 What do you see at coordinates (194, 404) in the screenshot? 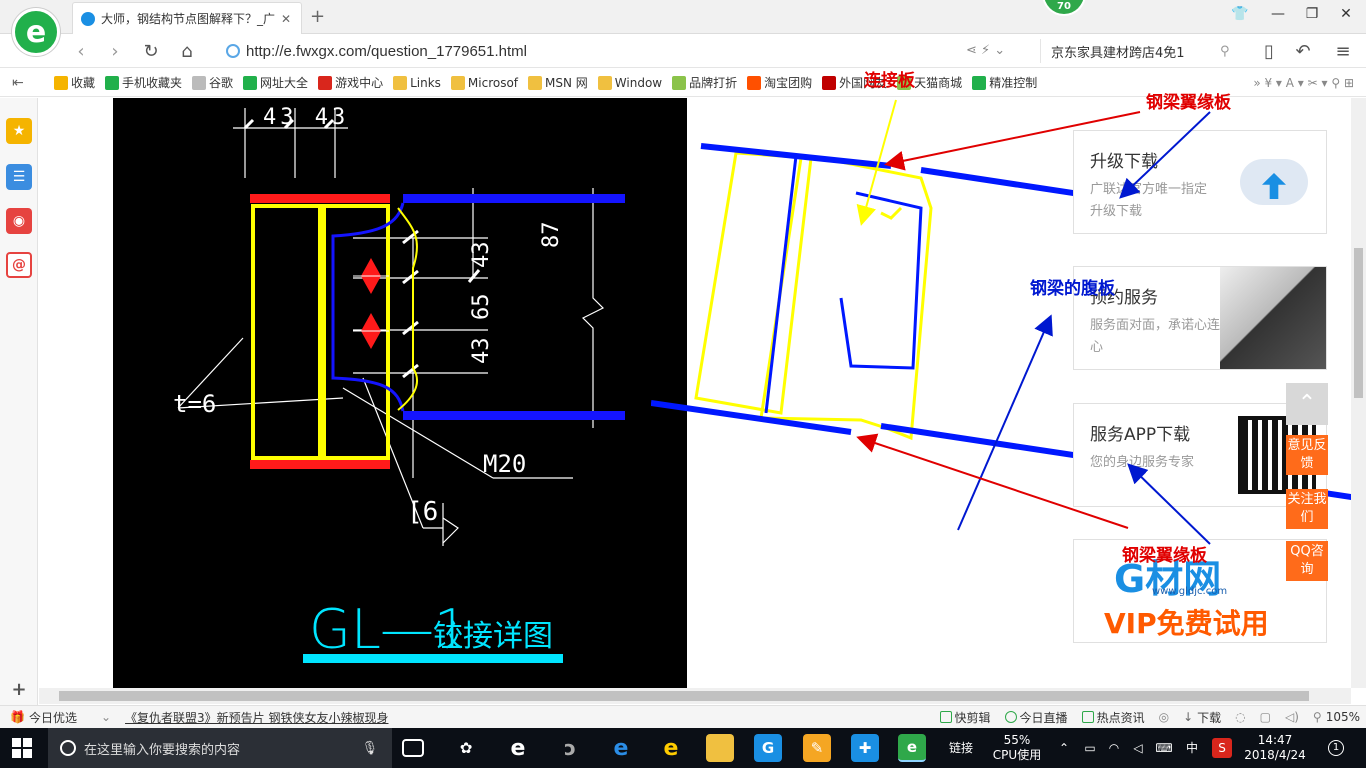
I see `thickness-label: t=6` at bounding box center [194, 404].